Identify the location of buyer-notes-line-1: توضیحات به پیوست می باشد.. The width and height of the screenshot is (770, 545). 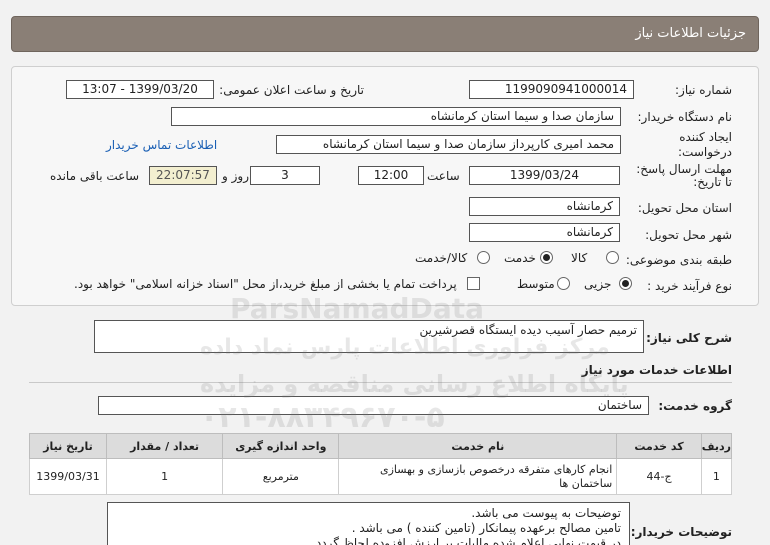
(546, 513).